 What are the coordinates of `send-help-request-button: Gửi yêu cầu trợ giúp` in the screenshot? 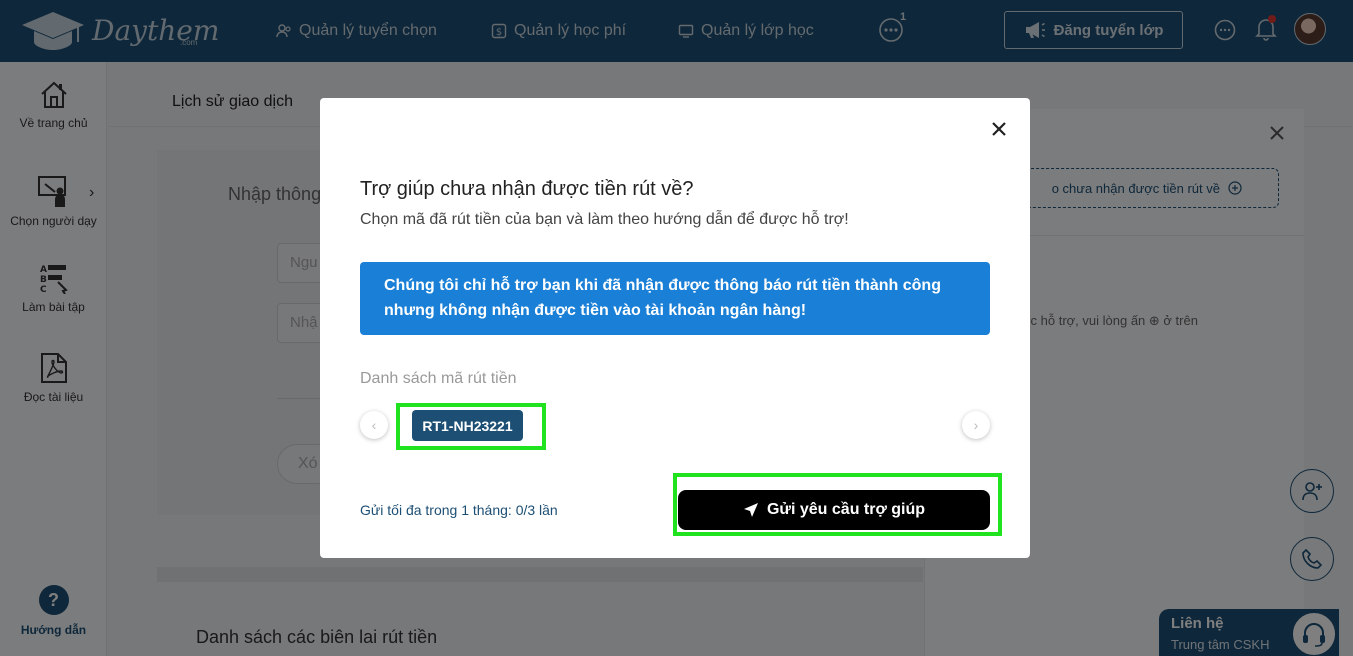 It's located at (834, 510).